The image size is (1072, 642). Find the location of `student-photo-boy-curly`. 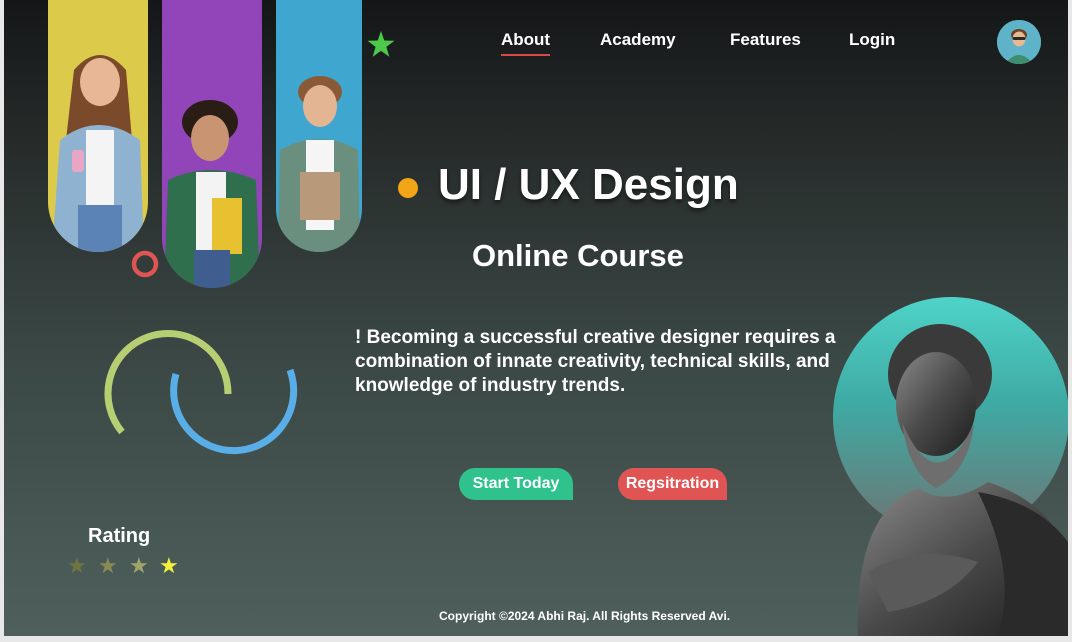

student-photo-boy-curly is located at coordinates (212, 144).